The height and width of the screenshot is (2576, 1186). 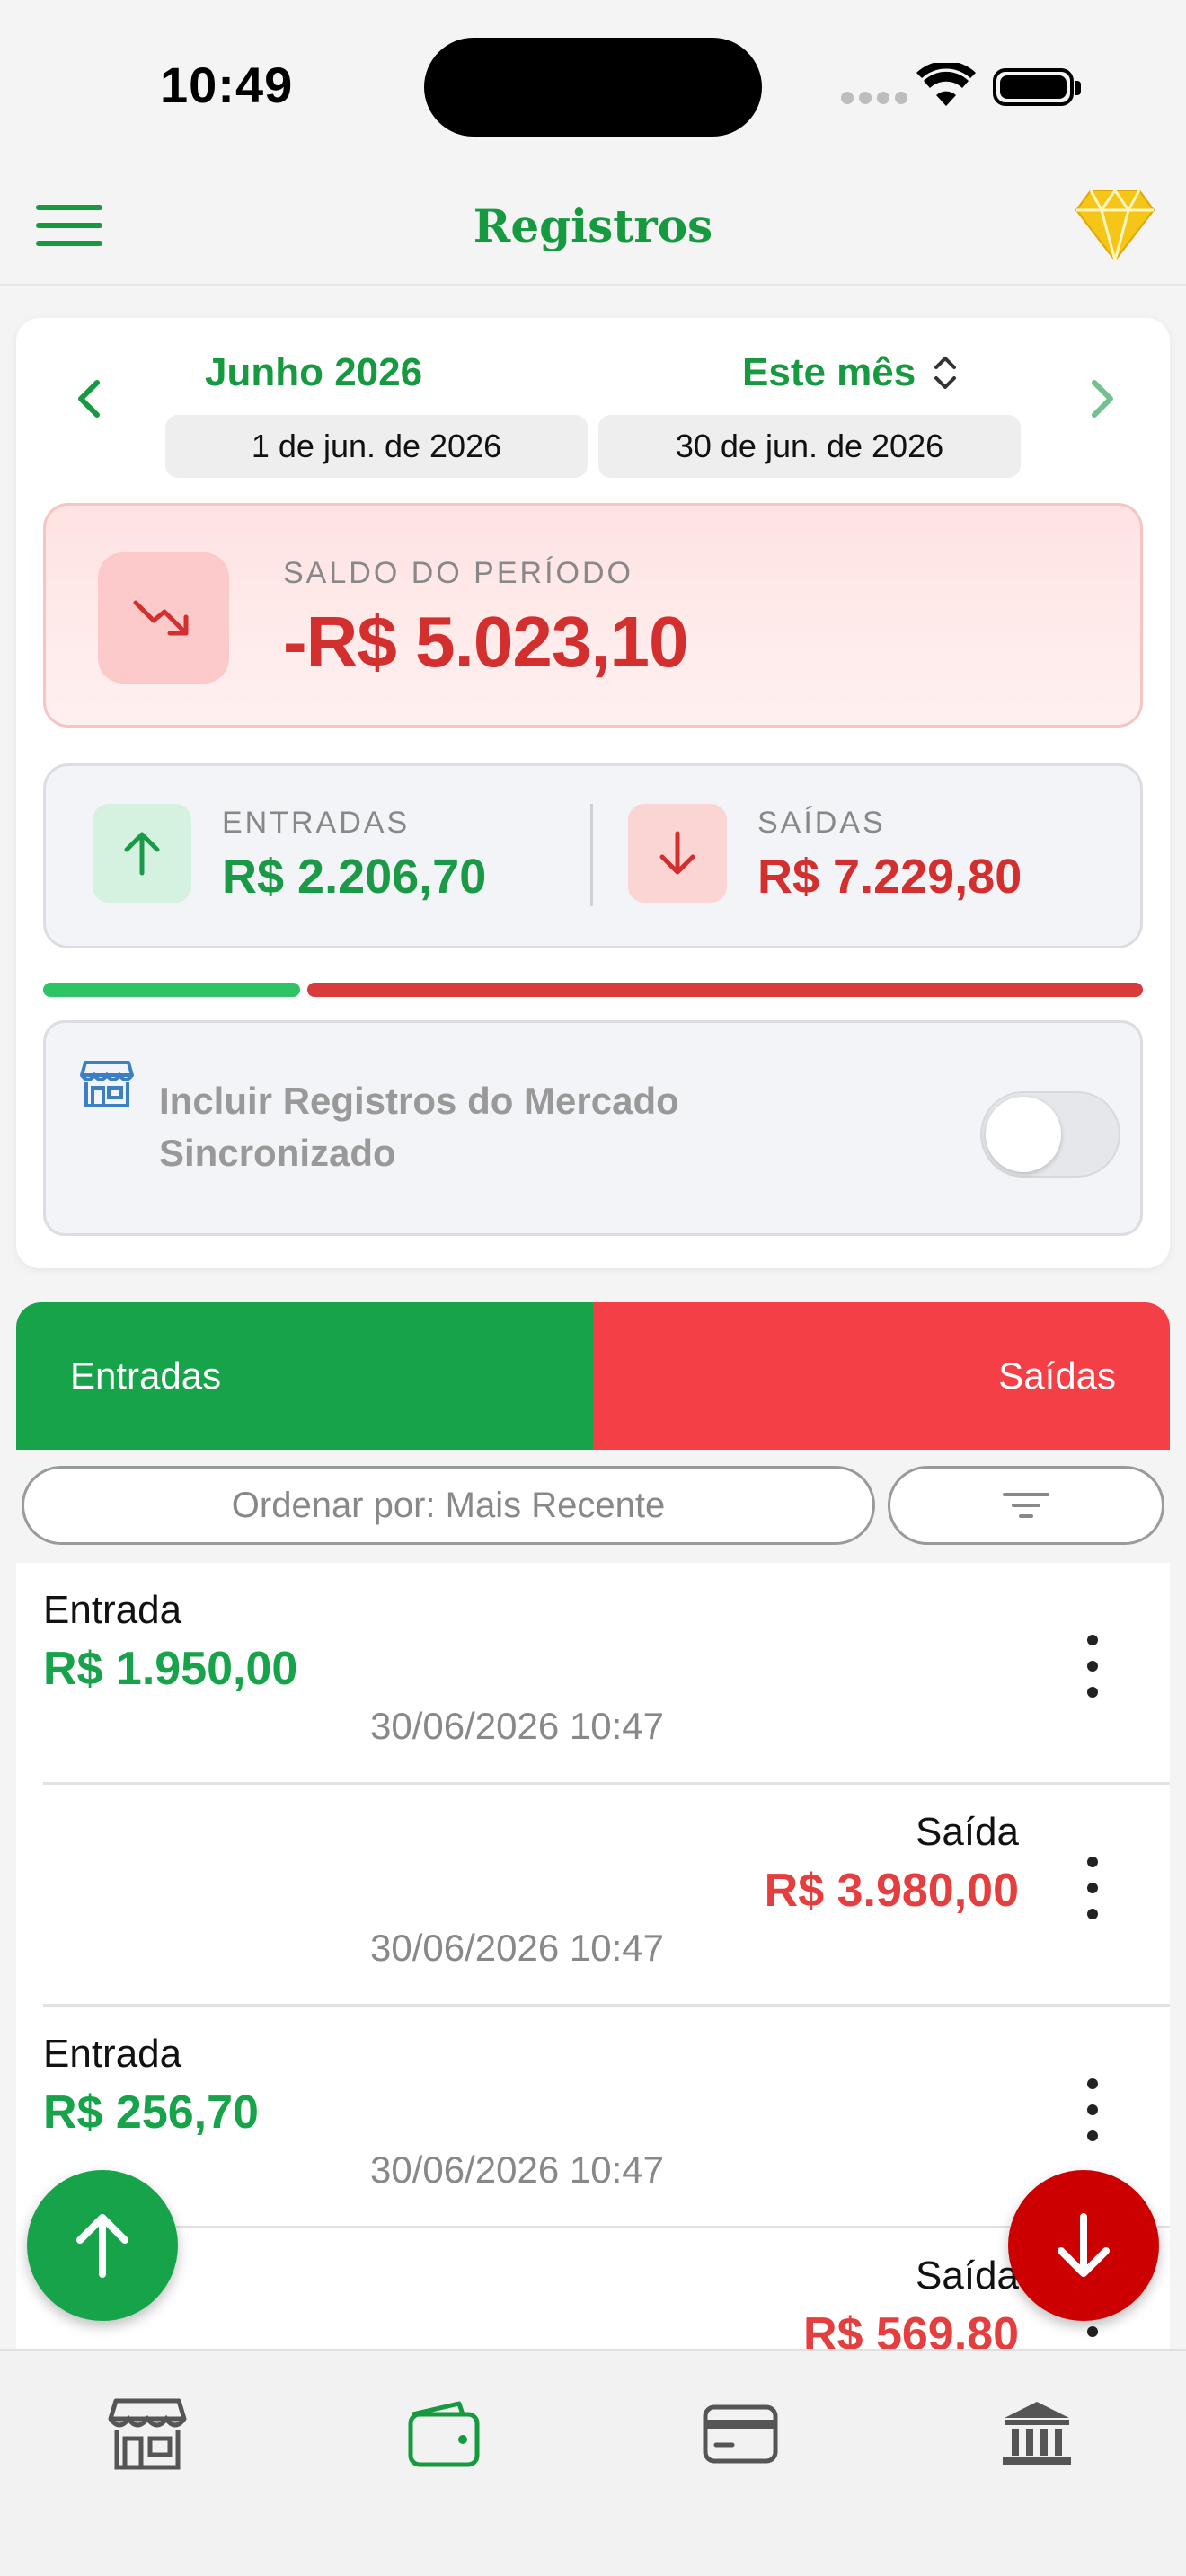 I want to click on record-row: Saída R$ 569,80, so click(x=606, y=2288).